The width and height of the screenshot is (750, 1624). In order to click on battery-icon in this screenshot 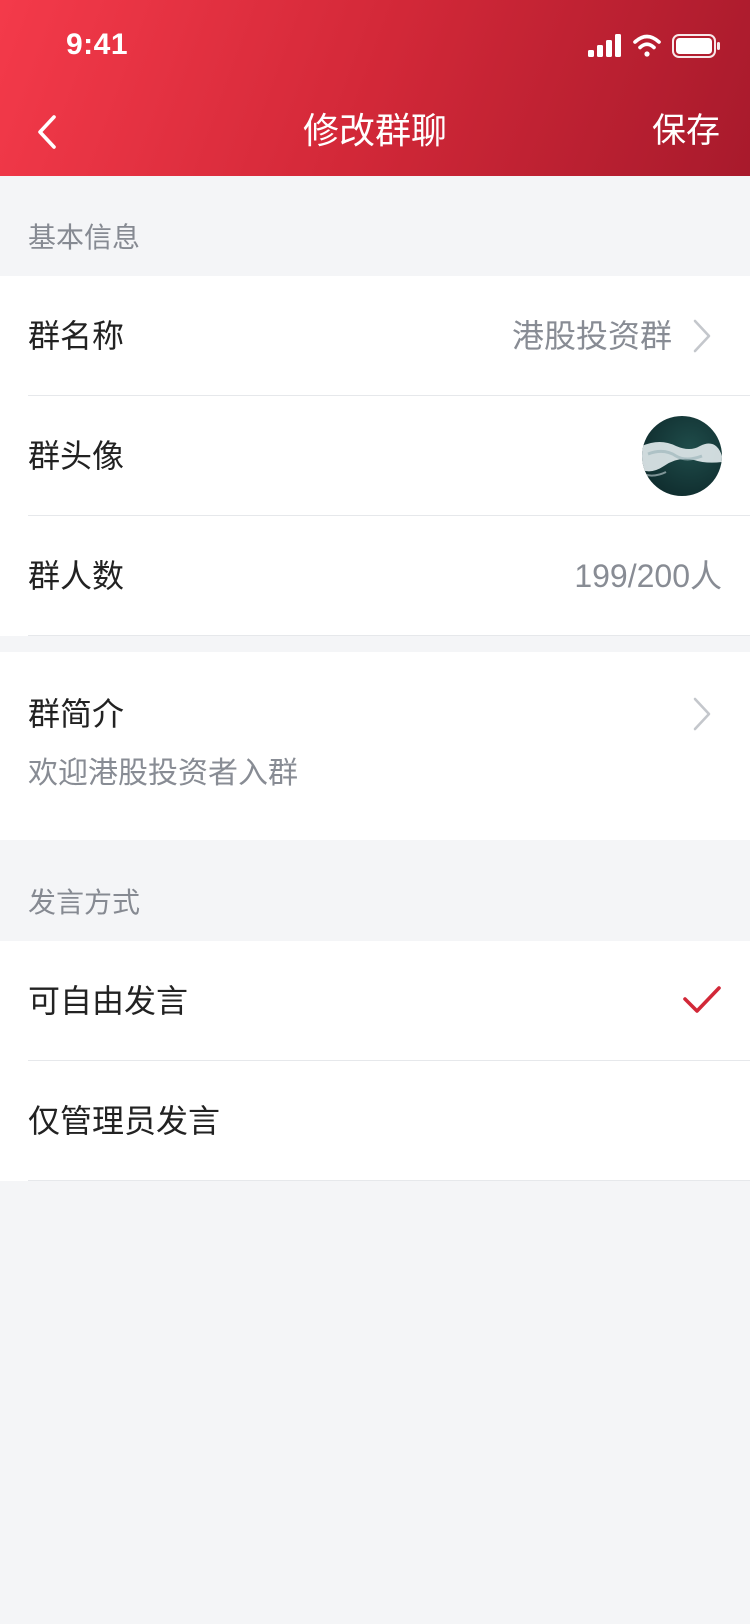, I will do `click(696, 46)`.